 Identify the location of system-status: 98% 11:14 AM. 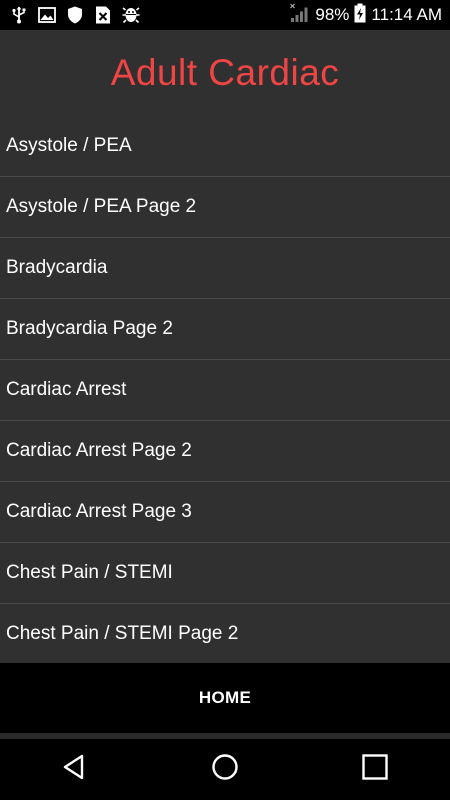
(366, 15).